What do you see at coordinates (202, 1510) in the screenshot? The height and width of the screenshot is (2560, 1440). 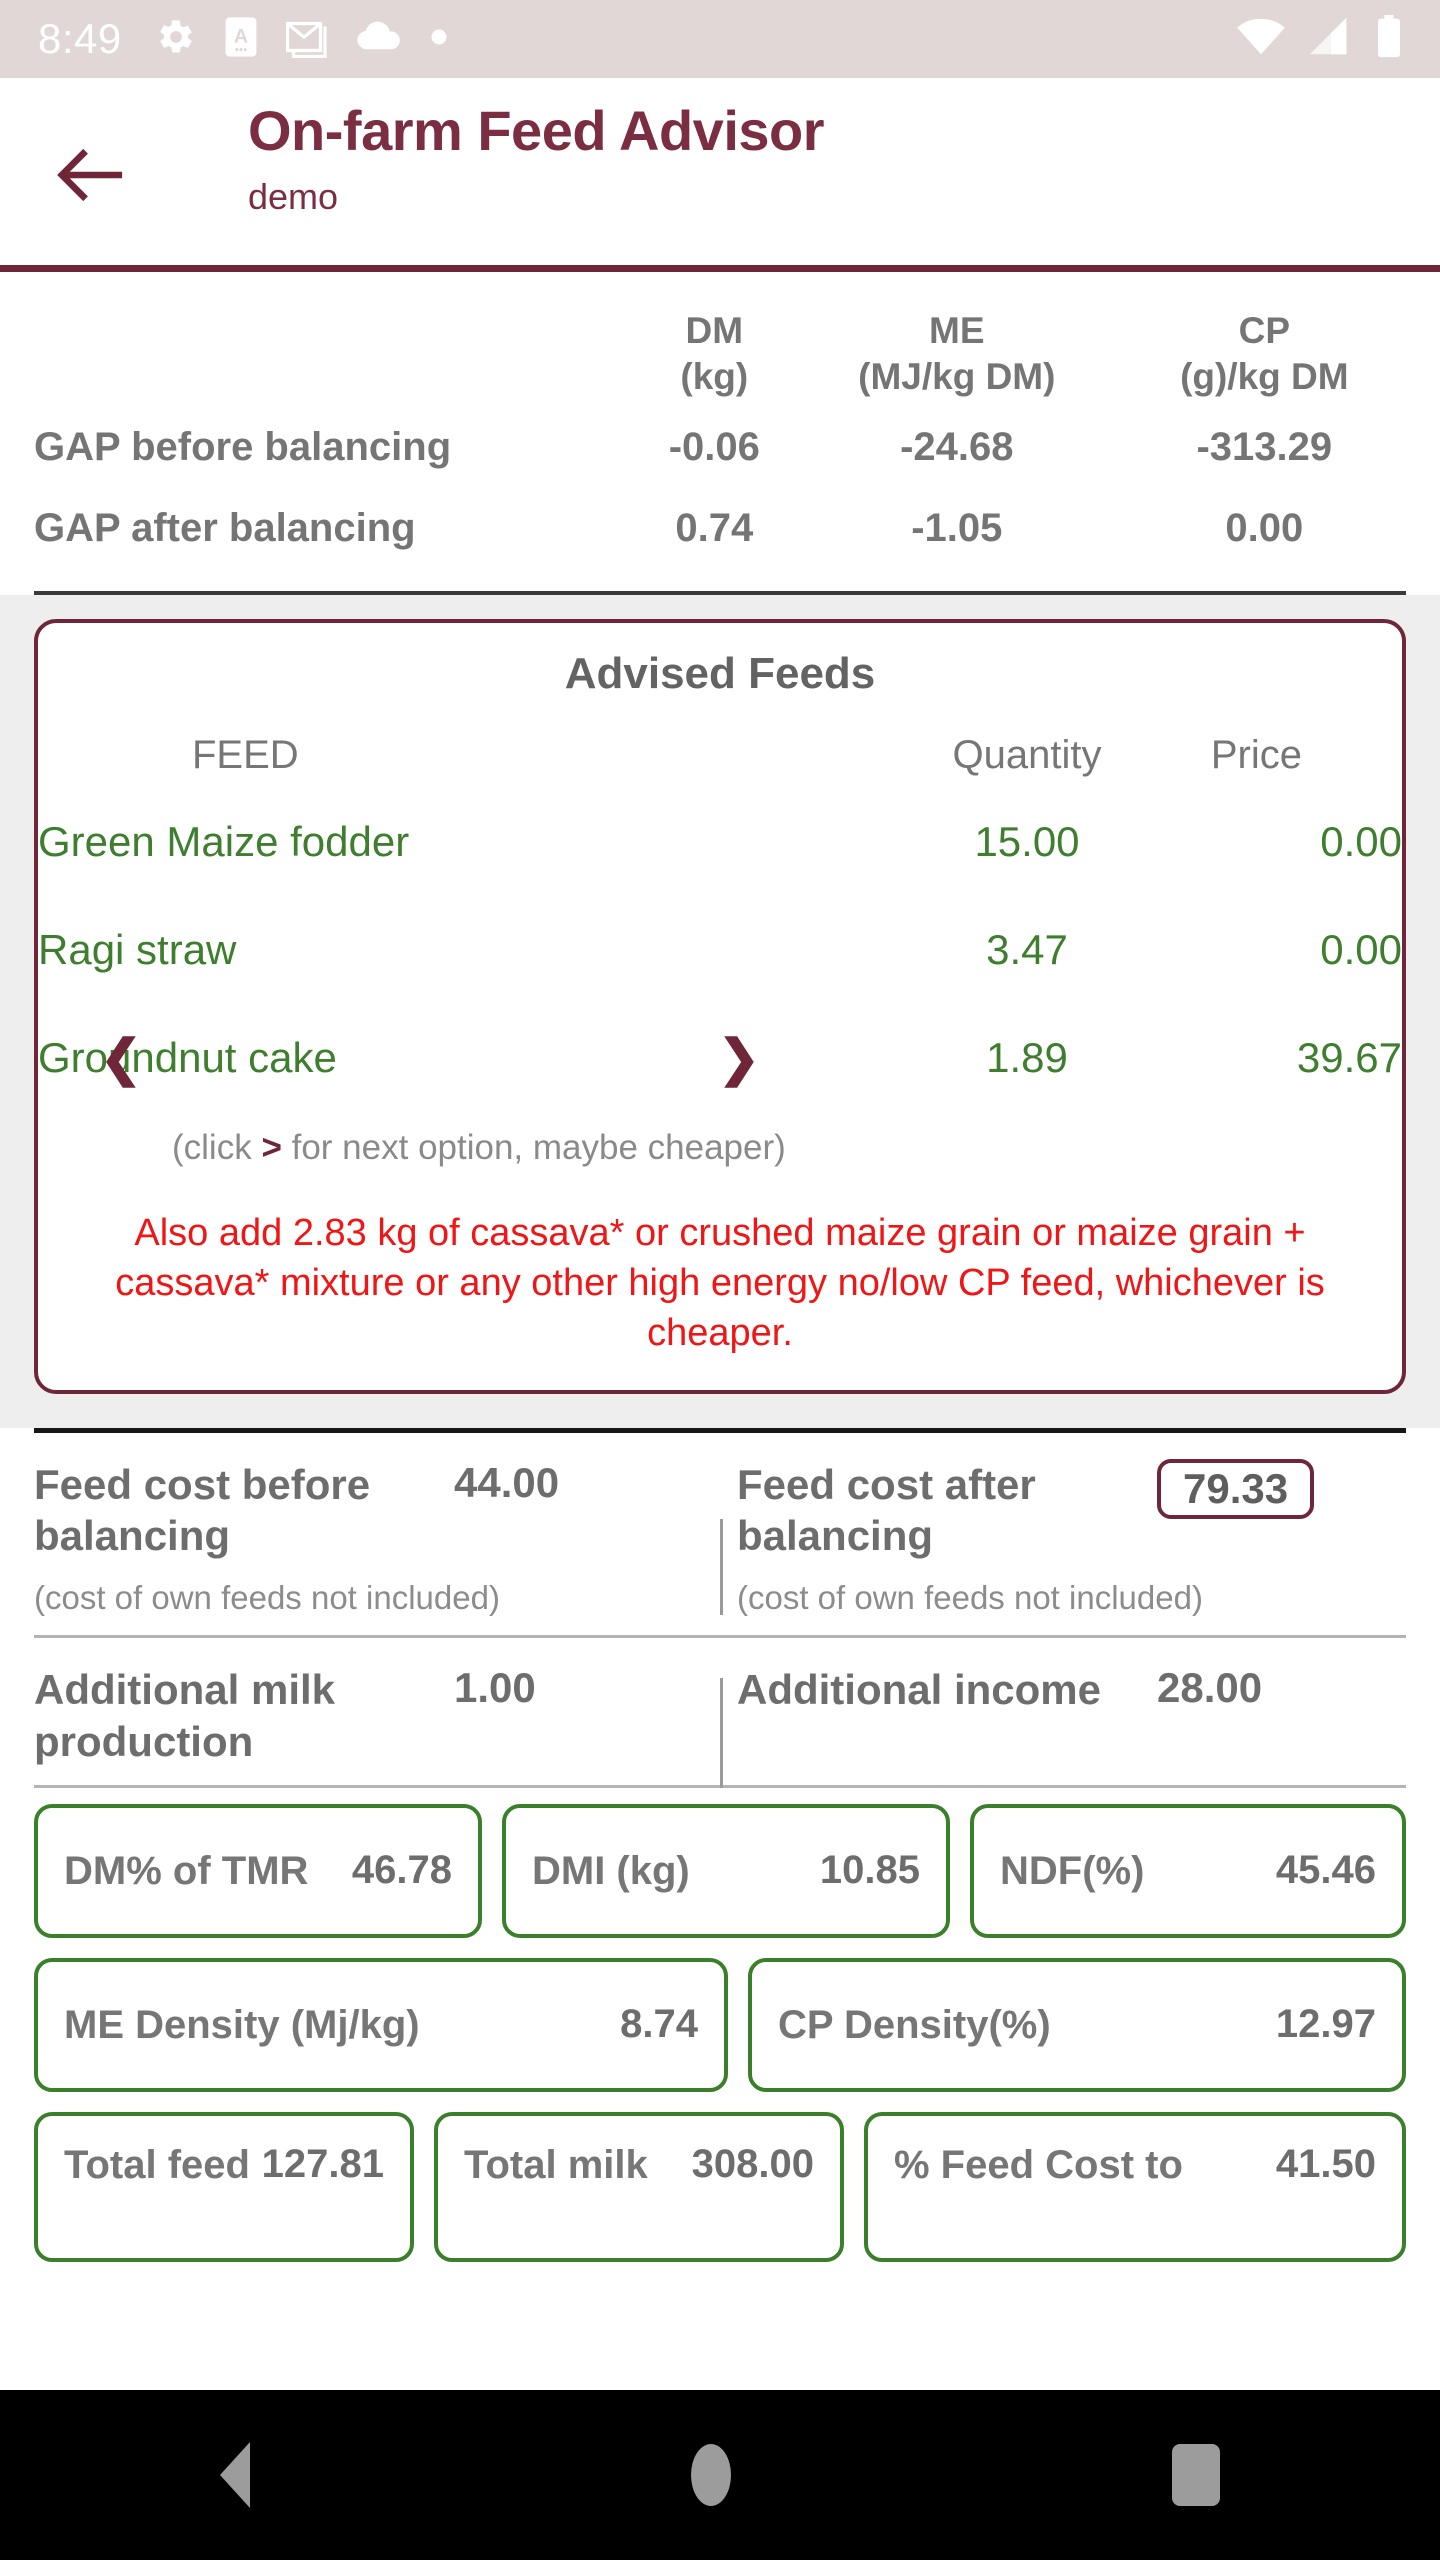 I see `feed-cost-before-label: Feed cost before balancing` at bounding box center [202, 1510].